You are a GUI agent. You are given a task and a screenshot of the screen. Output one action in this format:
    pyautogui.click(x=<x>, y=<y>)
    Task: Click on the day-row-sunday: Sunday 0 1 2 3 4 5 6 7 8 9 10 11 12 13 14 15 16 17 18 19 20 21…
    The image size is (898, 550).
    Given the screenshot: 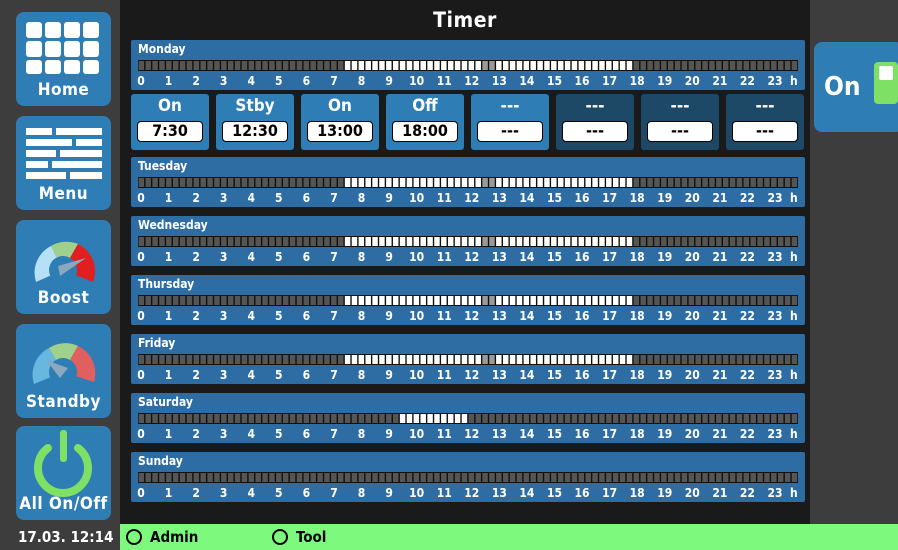 What is the action you would take?
    pyautogui.click(x=468, y=477)
    